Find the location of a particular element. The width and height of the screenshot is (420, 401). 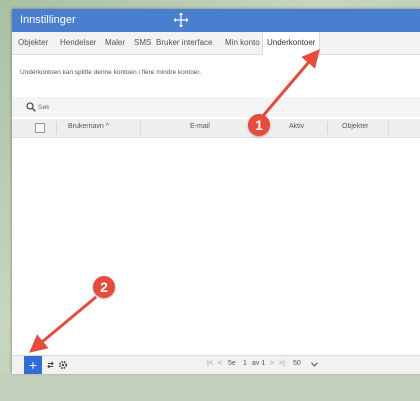

annotation-marker-2: 2 is located at coordinates (104, 287).